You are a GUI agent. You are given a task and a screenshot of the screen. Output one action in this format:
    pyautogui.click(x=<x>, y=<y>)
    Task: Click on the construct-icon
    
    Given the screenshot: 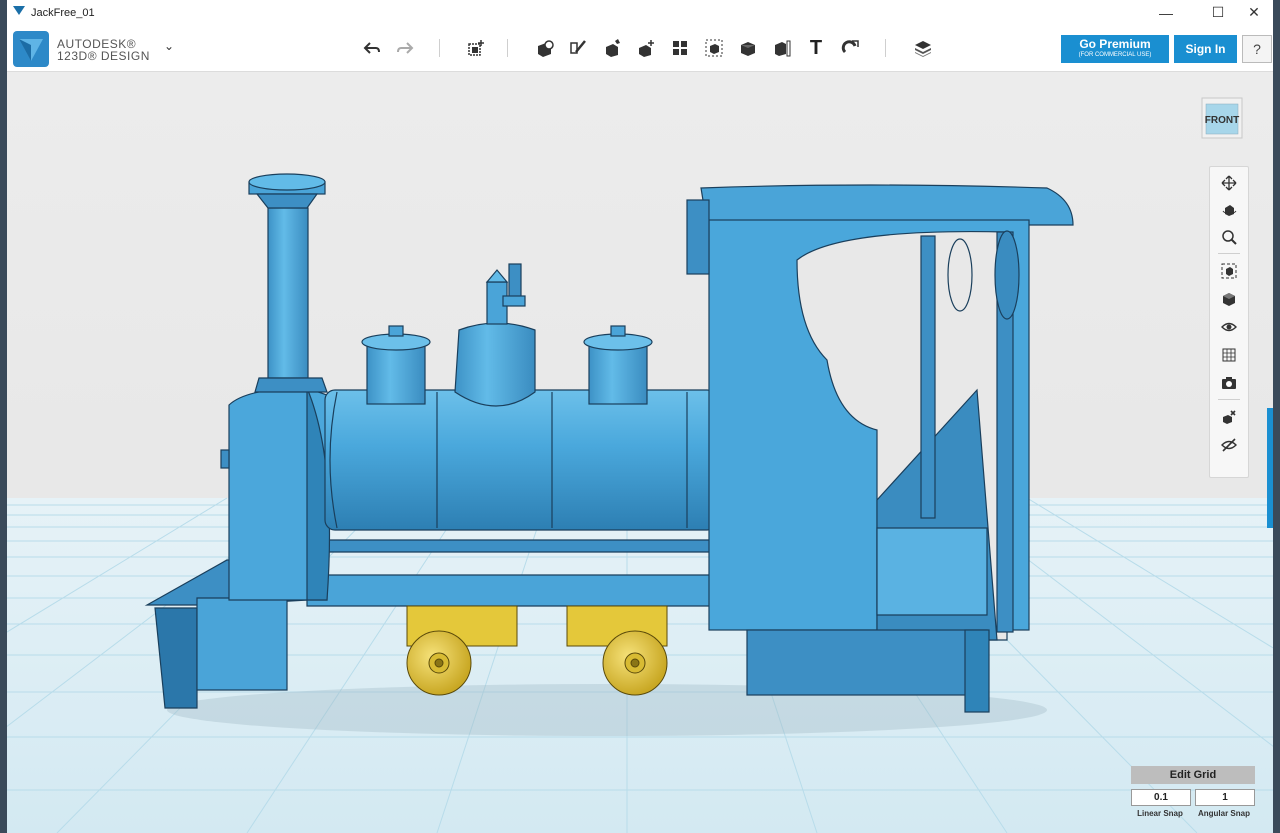 What is the action you would take?
    pyautogui.click(x=612, y=48)
    